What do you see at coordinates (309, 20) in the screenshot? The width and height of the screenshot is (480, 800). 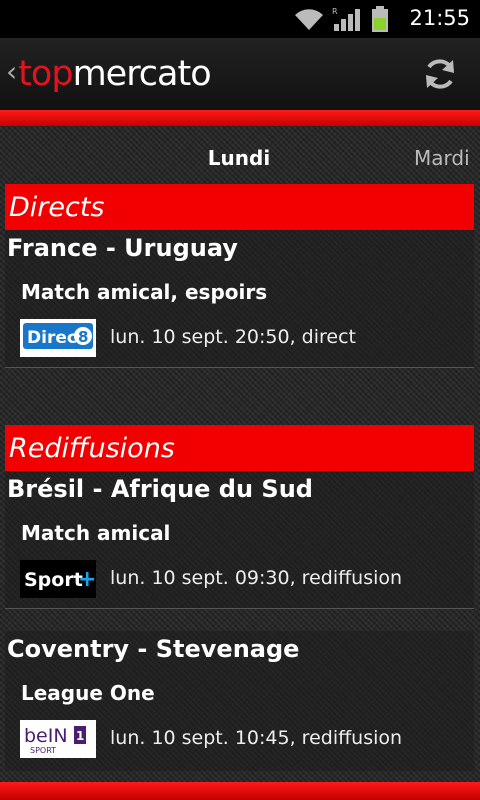 I see `wifi-icon` at bounding box center [309, 20].